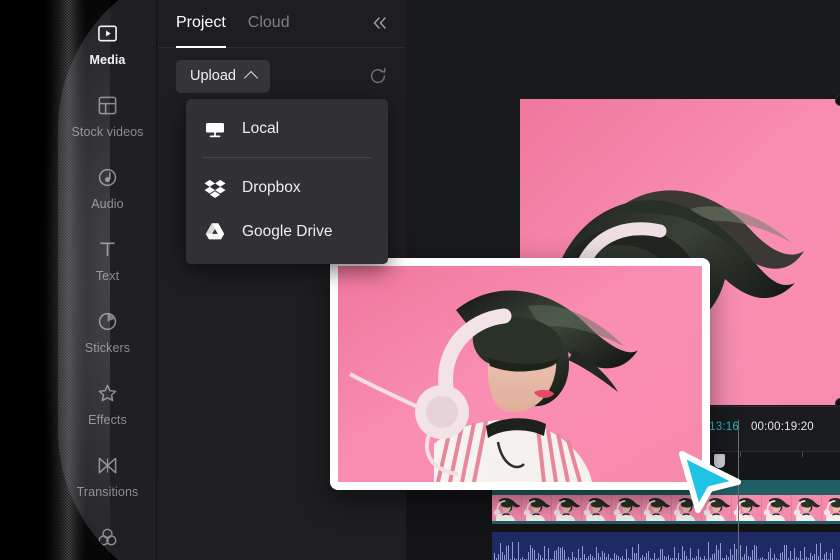 This screenshot has width=840, height=560. I want to click on sidebar-item-label: Transitions, so click(107, 491).